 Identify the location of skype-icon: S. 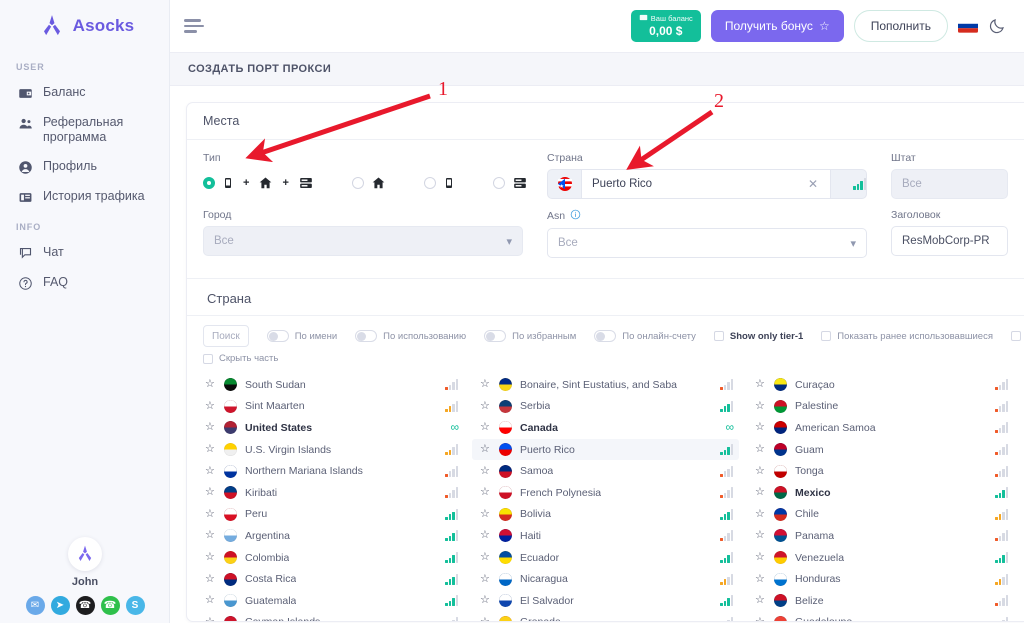
(135, 605).